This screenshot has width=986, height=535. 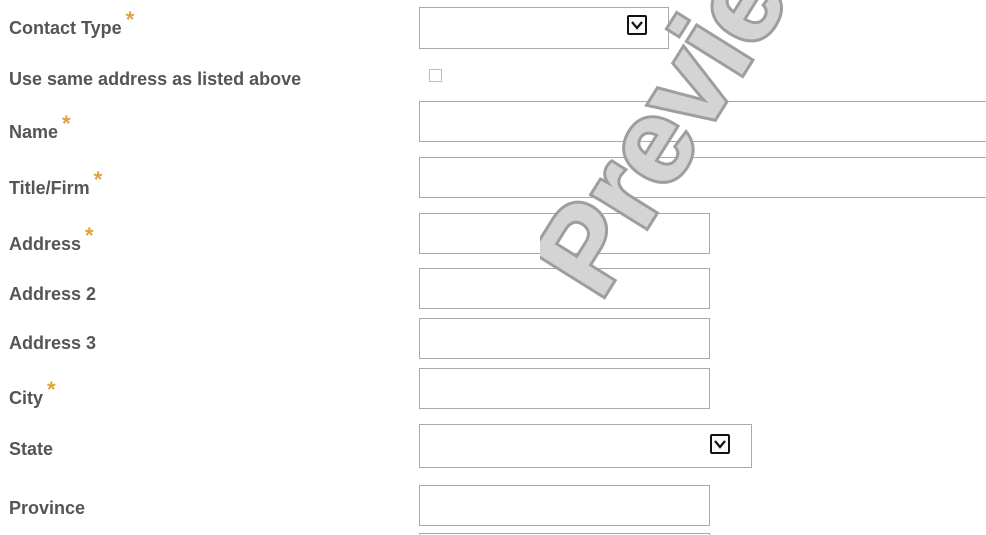 I want to click on title-firm-label: Title/Firm *, so click(x=56, y=182).